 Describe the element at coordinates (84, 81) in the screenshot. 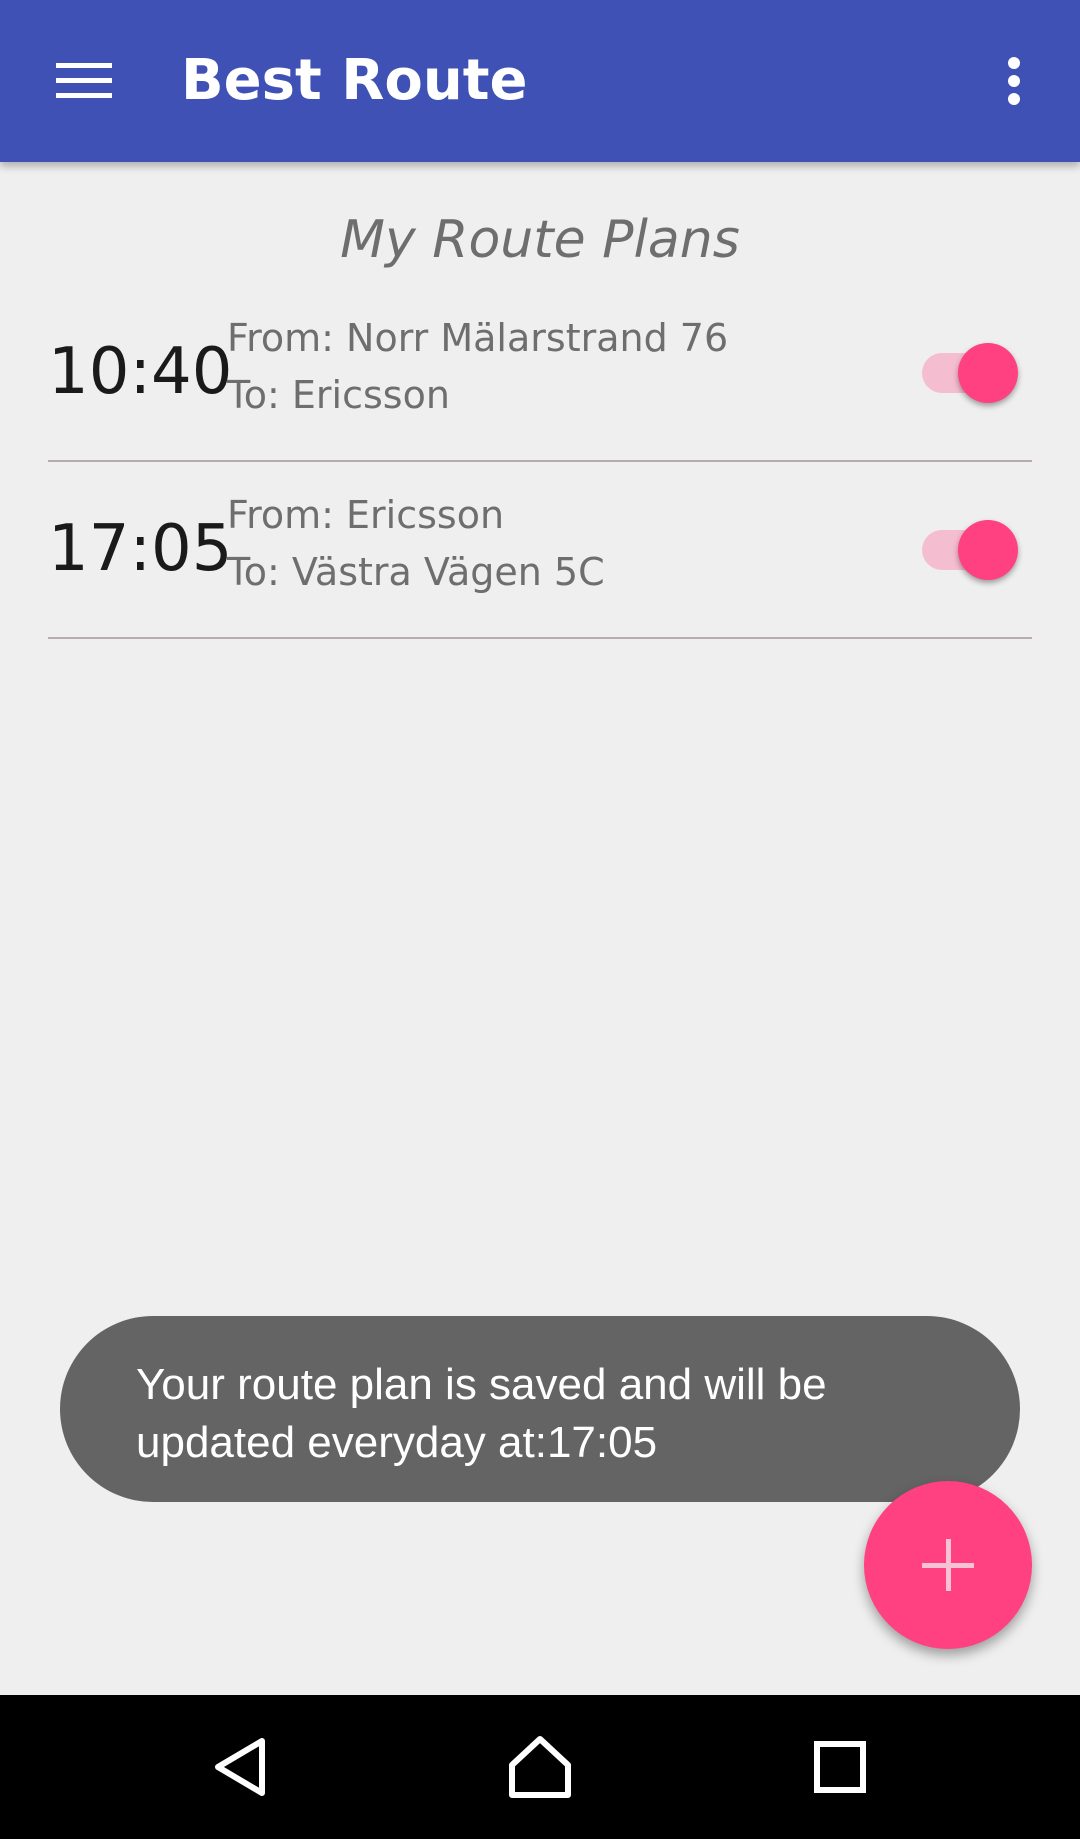

I see `menu-icon` at that location.